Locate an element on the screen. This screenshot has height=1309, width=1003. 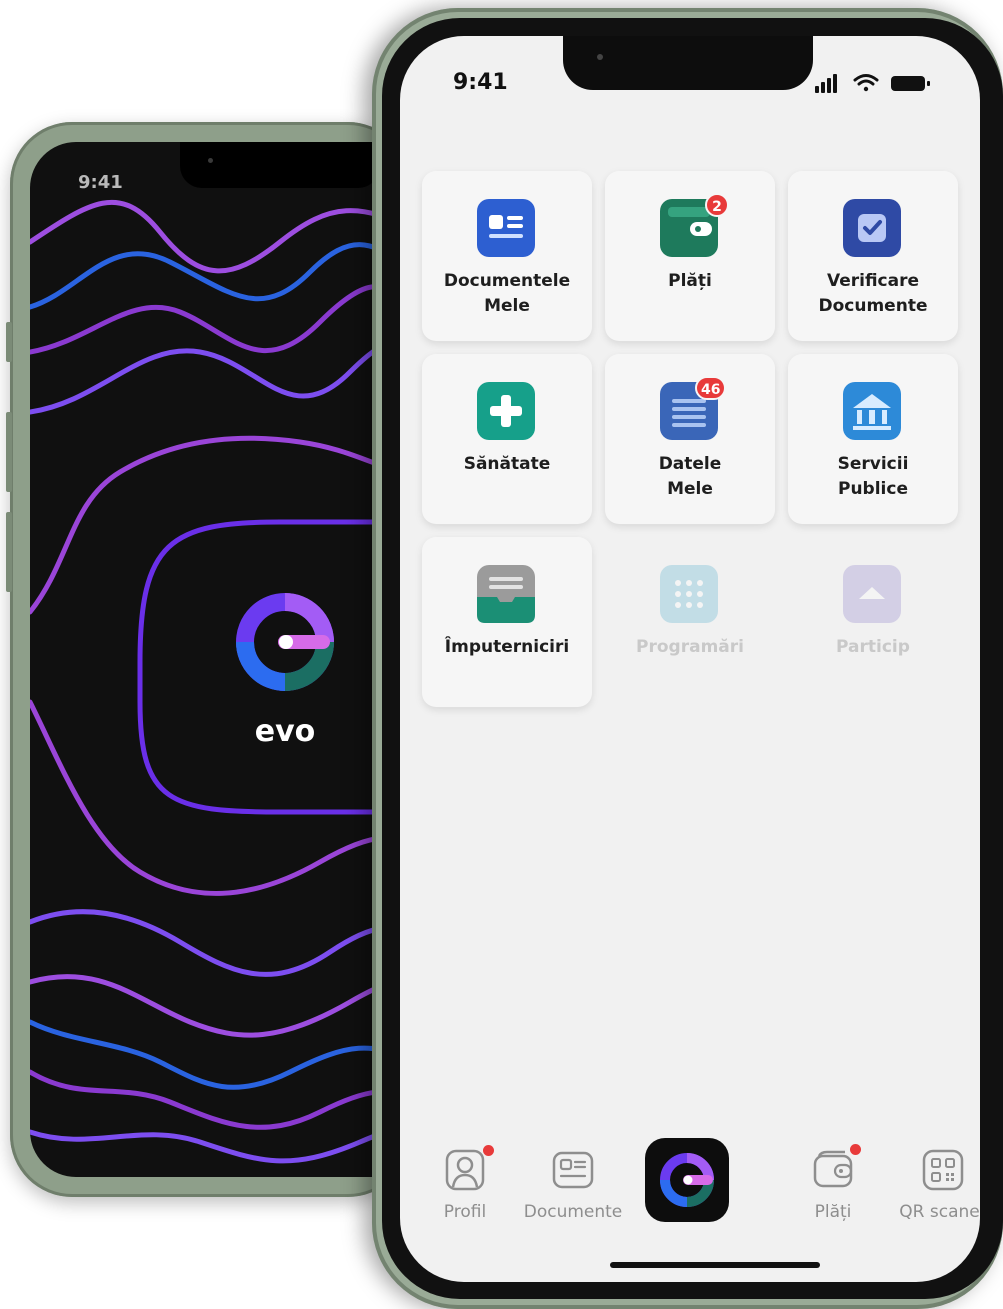
tile-verificare-documente: Verificare Documente is located at coordinates (873, 256).